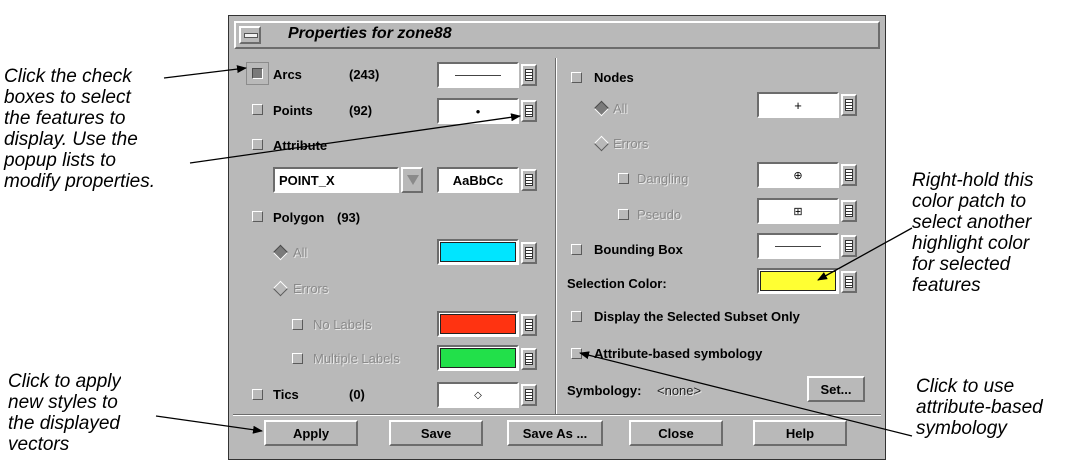 The width and height of the screenshot is (1091, 465). I want to click on arrow-to-apply-button, so click(209, 424).